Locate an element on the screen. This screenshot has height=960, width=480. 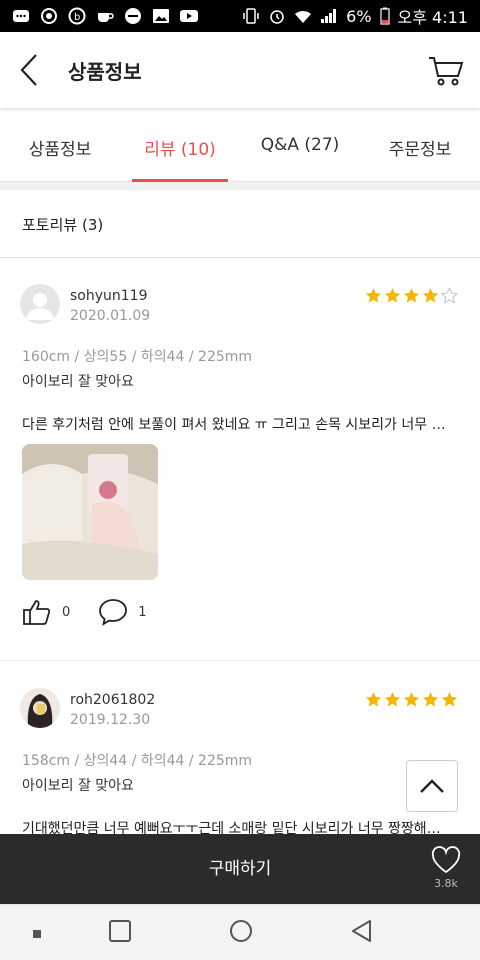
heart-icon is located at coordinates (446, 860).